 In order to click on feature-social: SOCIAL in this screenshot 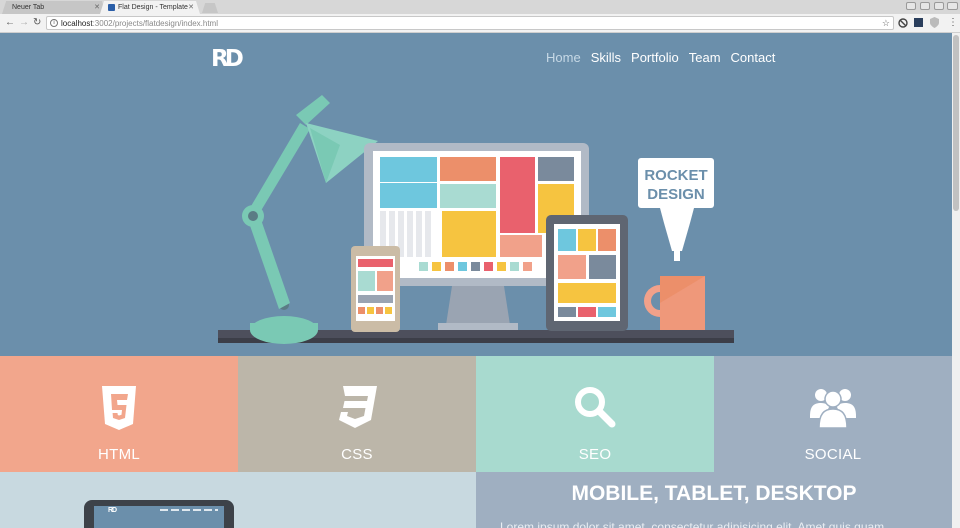, I will do `click(833, 414)`.